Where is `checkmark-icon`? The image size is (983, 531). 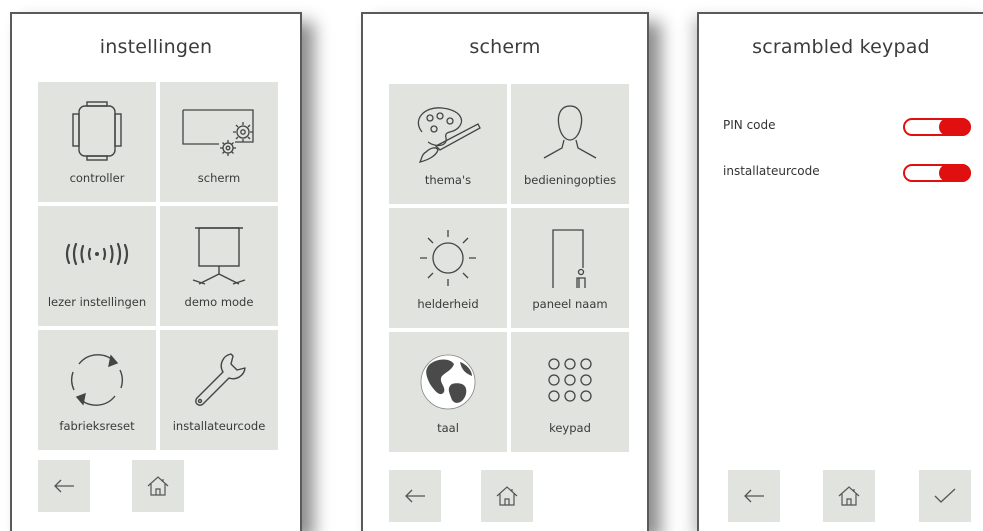
checkmark-icon is located at coordinates (945, 495).